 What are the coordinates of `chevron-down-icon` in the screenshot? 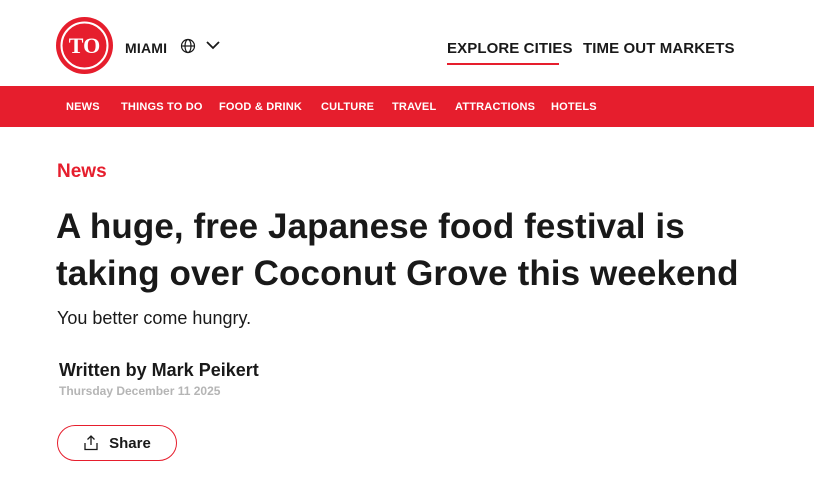 It's located at (213, 45).